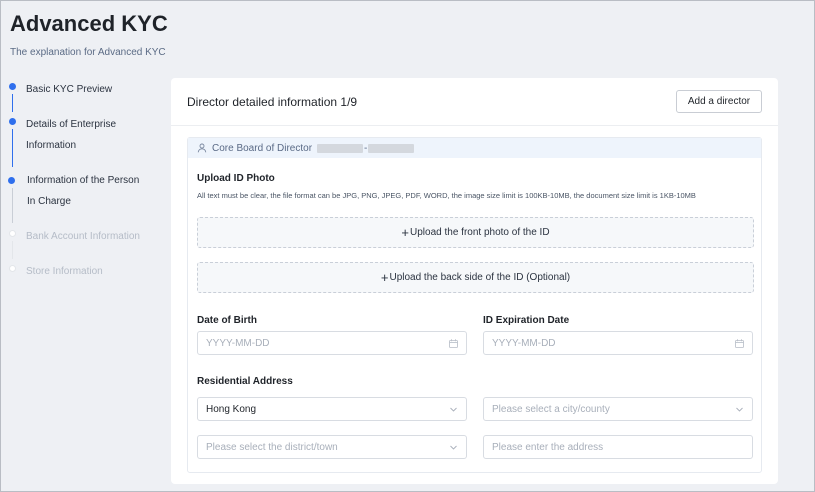 The width and height of the screenshot is (815, 492). Describe the element at coordinates (202, 148) in the screenshot. I see `user-icon` at that location.